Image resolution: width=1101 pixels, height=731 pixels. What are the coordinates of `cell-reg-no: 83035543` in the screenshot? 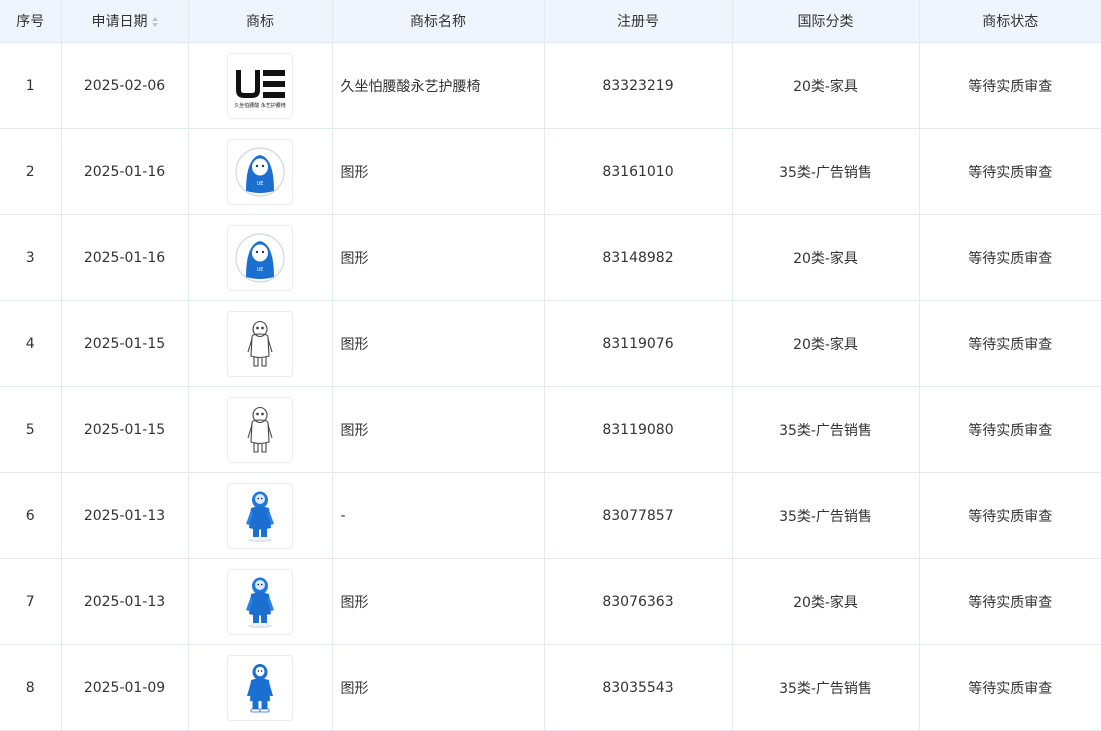 It's located at (638, 687).